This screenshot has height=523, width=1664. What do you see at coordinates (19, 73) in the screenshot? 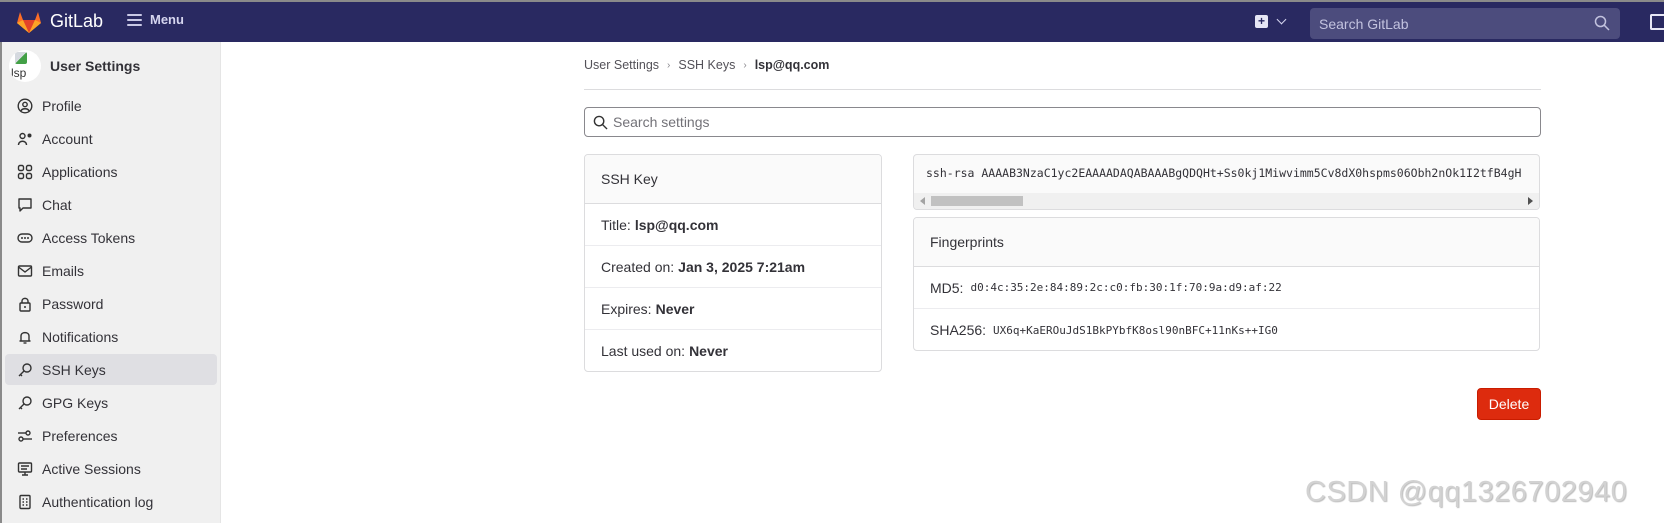
I see `avatar-alt-text: lsp` at bounding box center [19, 73].